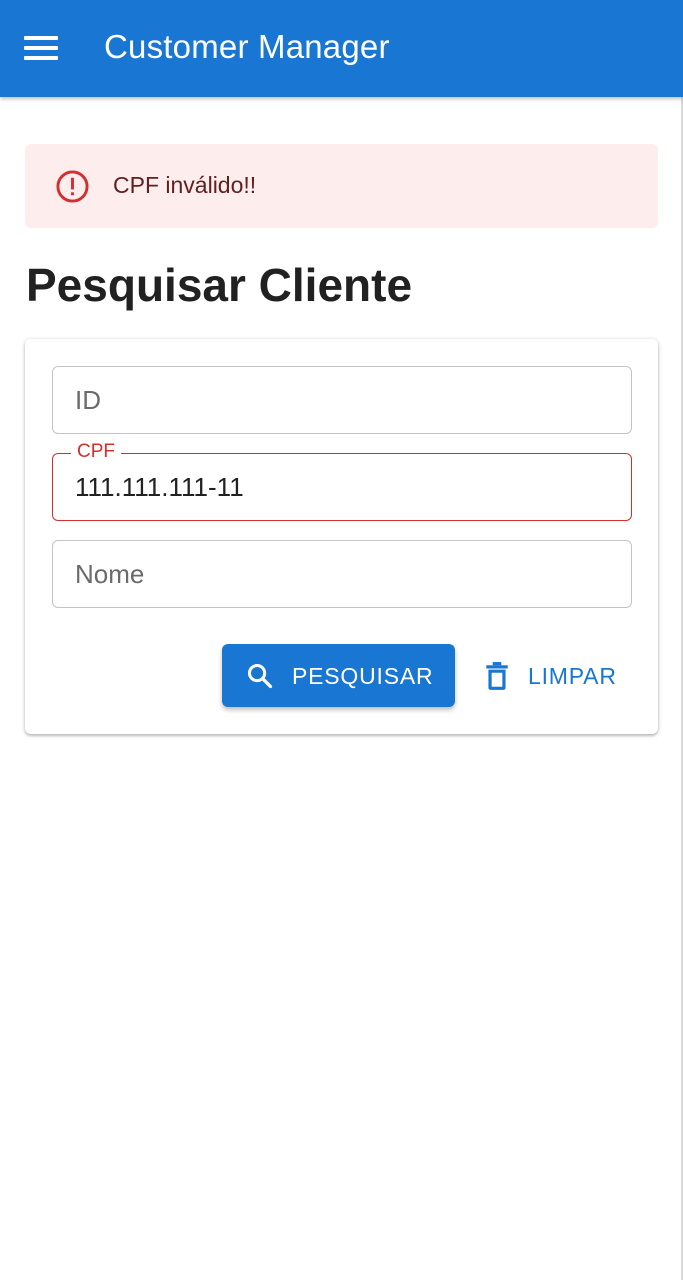 The height and width of the screenshot is (1280, 683). I want to click on clear-button: LIMPAR, so click(554, 675).